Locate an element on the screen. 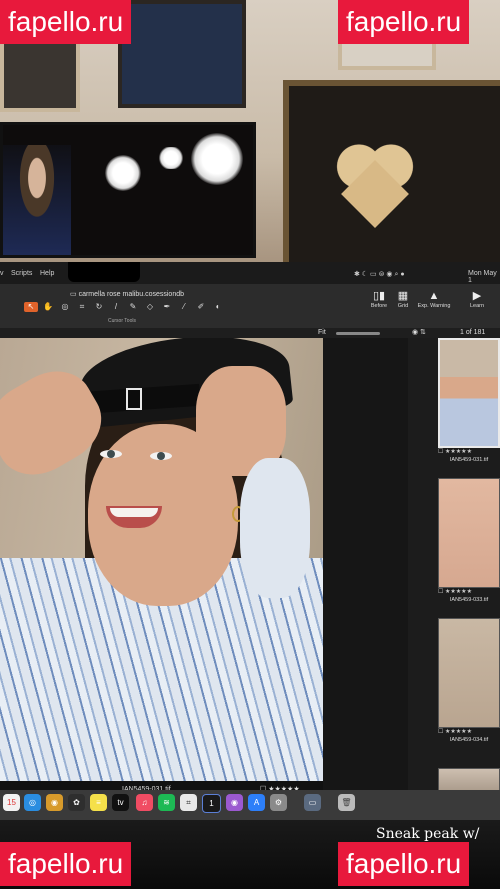  grid-icon: ▦ is located at coordinates (403, 296).